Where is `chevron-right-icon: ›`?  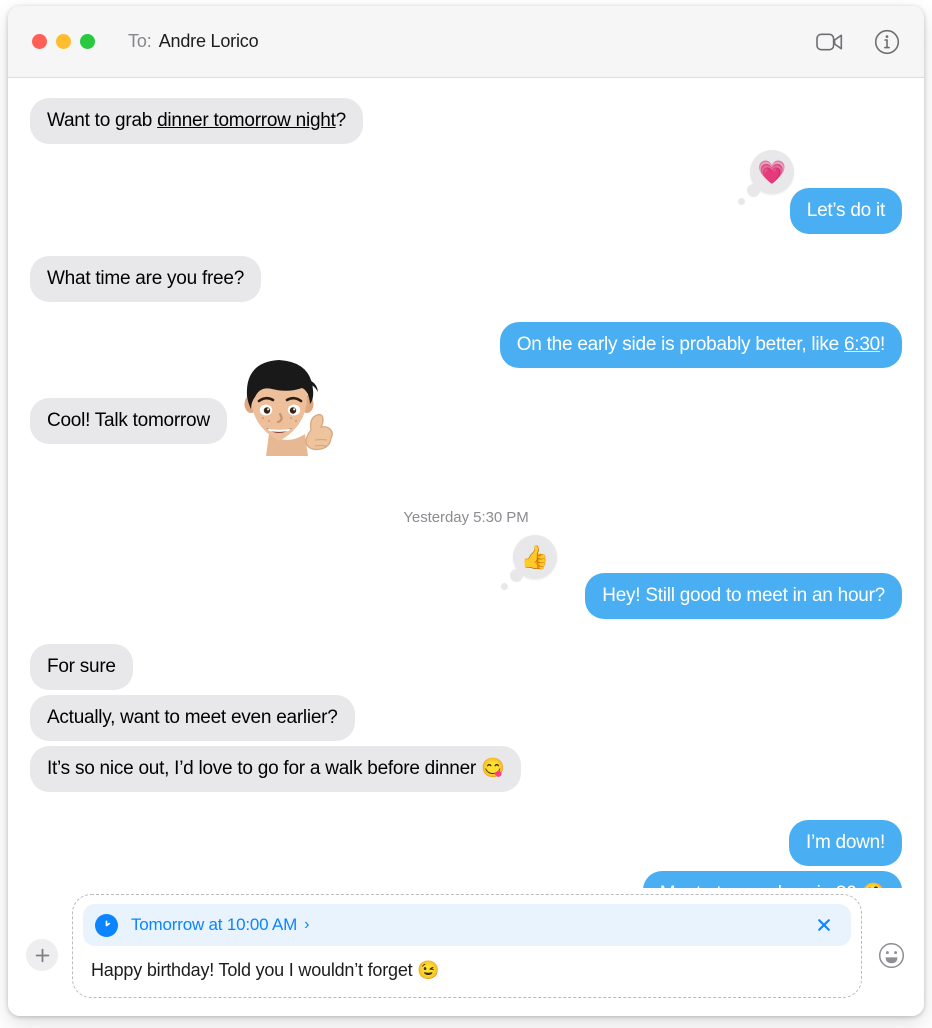 chevron-right-icon: › is located at coordinates (306, 925).